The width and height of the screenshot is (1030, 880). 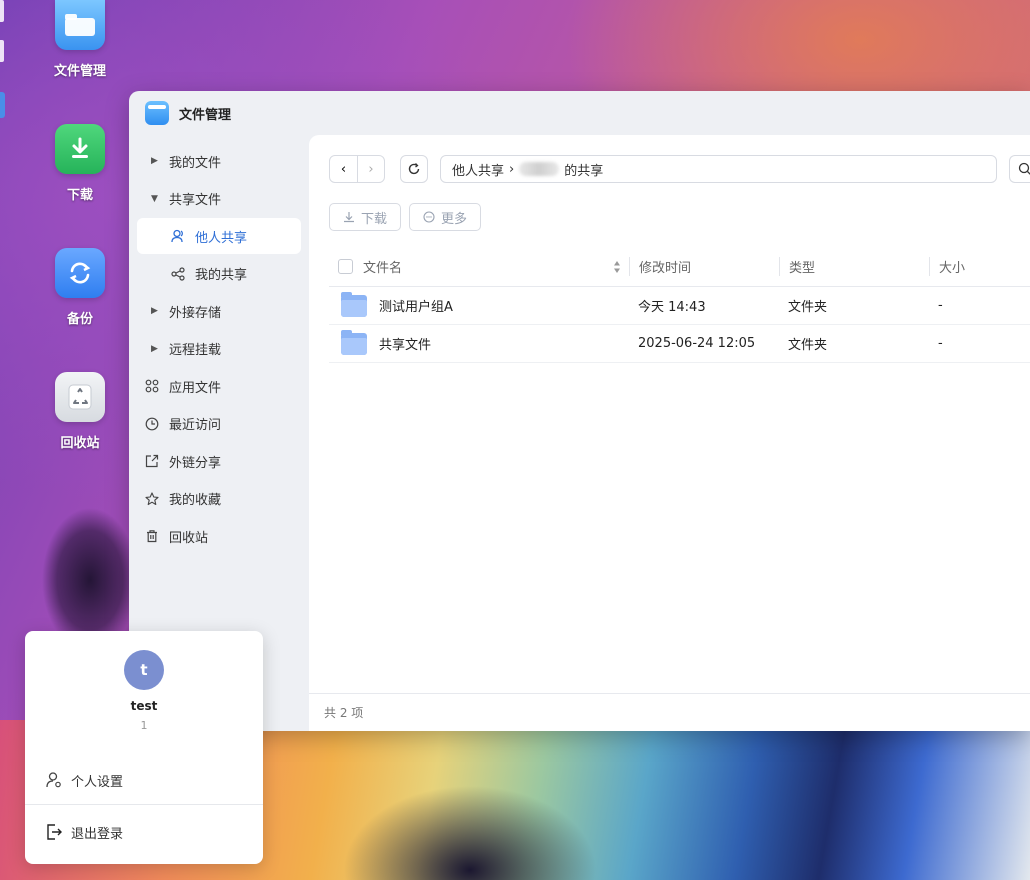 I want to click on sidebar-item-label: 共享文件, so click(x=195, y=200).